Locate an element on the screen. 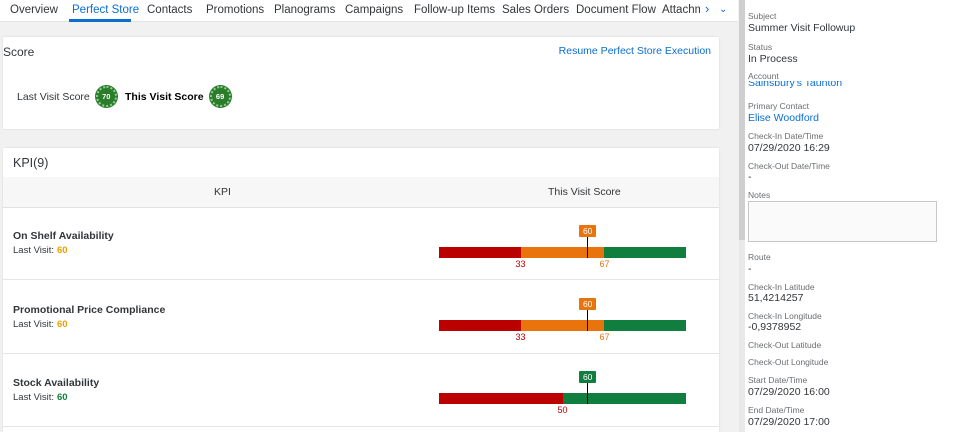 The height and width of the screenshot is (432, 970). end-datetime-label: End Date/Time is located at coordinates (776, 410).